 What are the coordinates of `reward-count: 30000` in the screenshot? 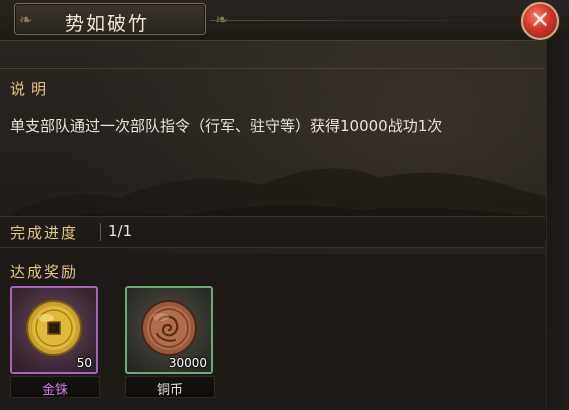 It's located at (187, 363).